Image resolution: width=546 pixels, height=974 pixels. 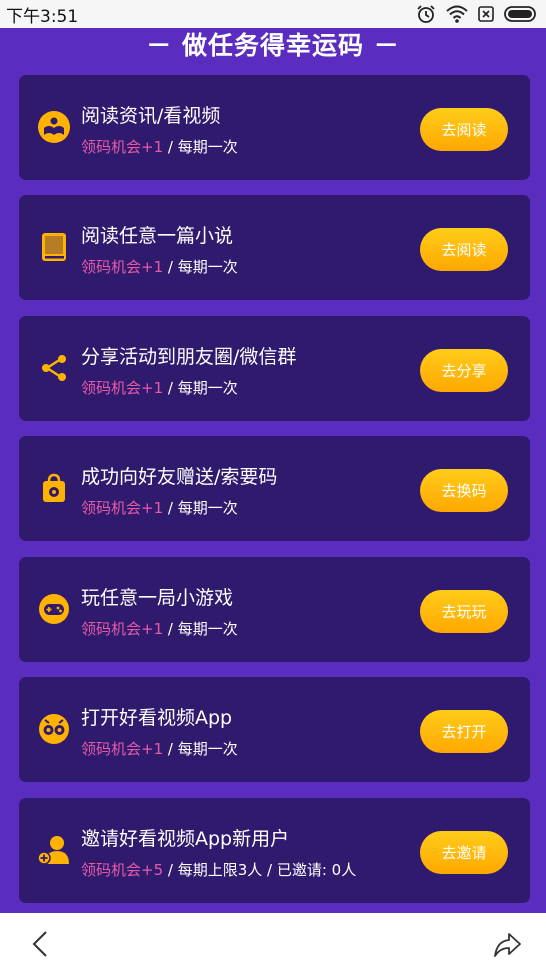 What do you see at coordinates (157, 718) in the screenshot?
I see `task-title: 打开好看视频App` at bounding box center [157, 718].